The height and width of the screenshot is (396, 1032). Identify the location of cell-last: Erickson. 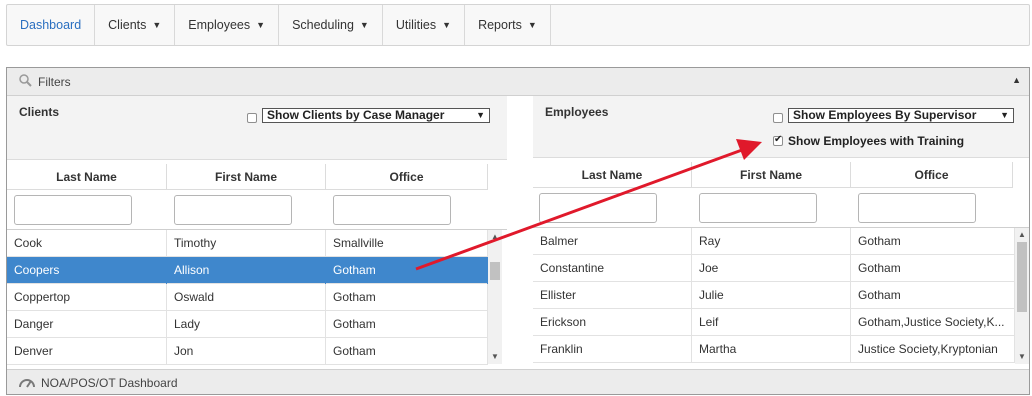
(612, 322).